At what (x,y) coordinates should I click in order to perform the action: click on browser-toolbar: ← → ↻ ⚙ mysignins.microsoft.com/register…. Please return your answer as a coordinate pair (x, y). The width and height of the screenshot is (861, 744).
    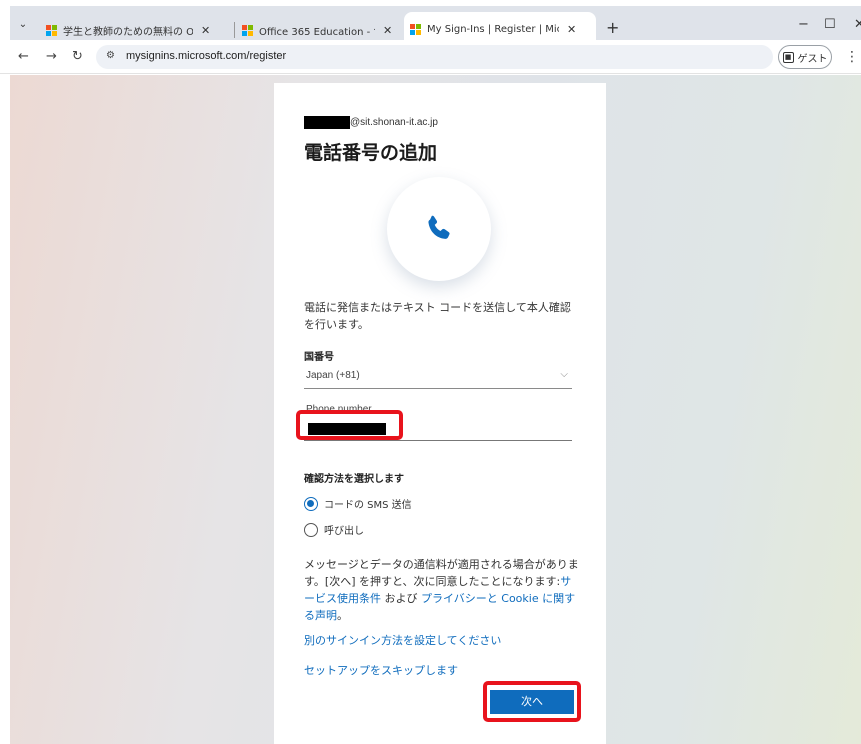
    Looking at the image, I should click on (430, 57).